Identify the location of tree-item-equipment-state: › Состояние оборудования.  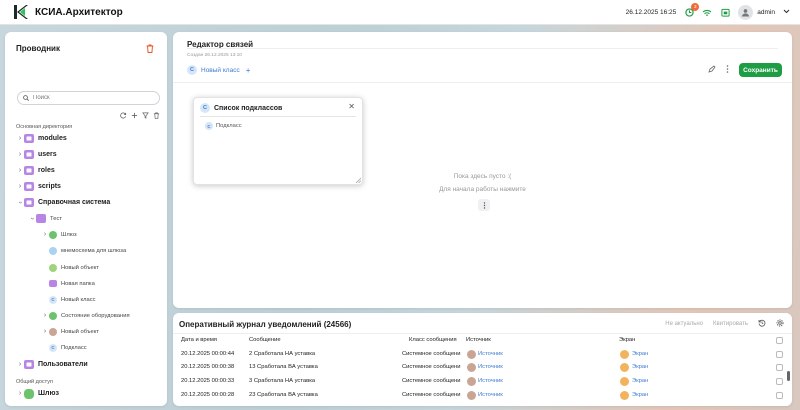
(85, 315).